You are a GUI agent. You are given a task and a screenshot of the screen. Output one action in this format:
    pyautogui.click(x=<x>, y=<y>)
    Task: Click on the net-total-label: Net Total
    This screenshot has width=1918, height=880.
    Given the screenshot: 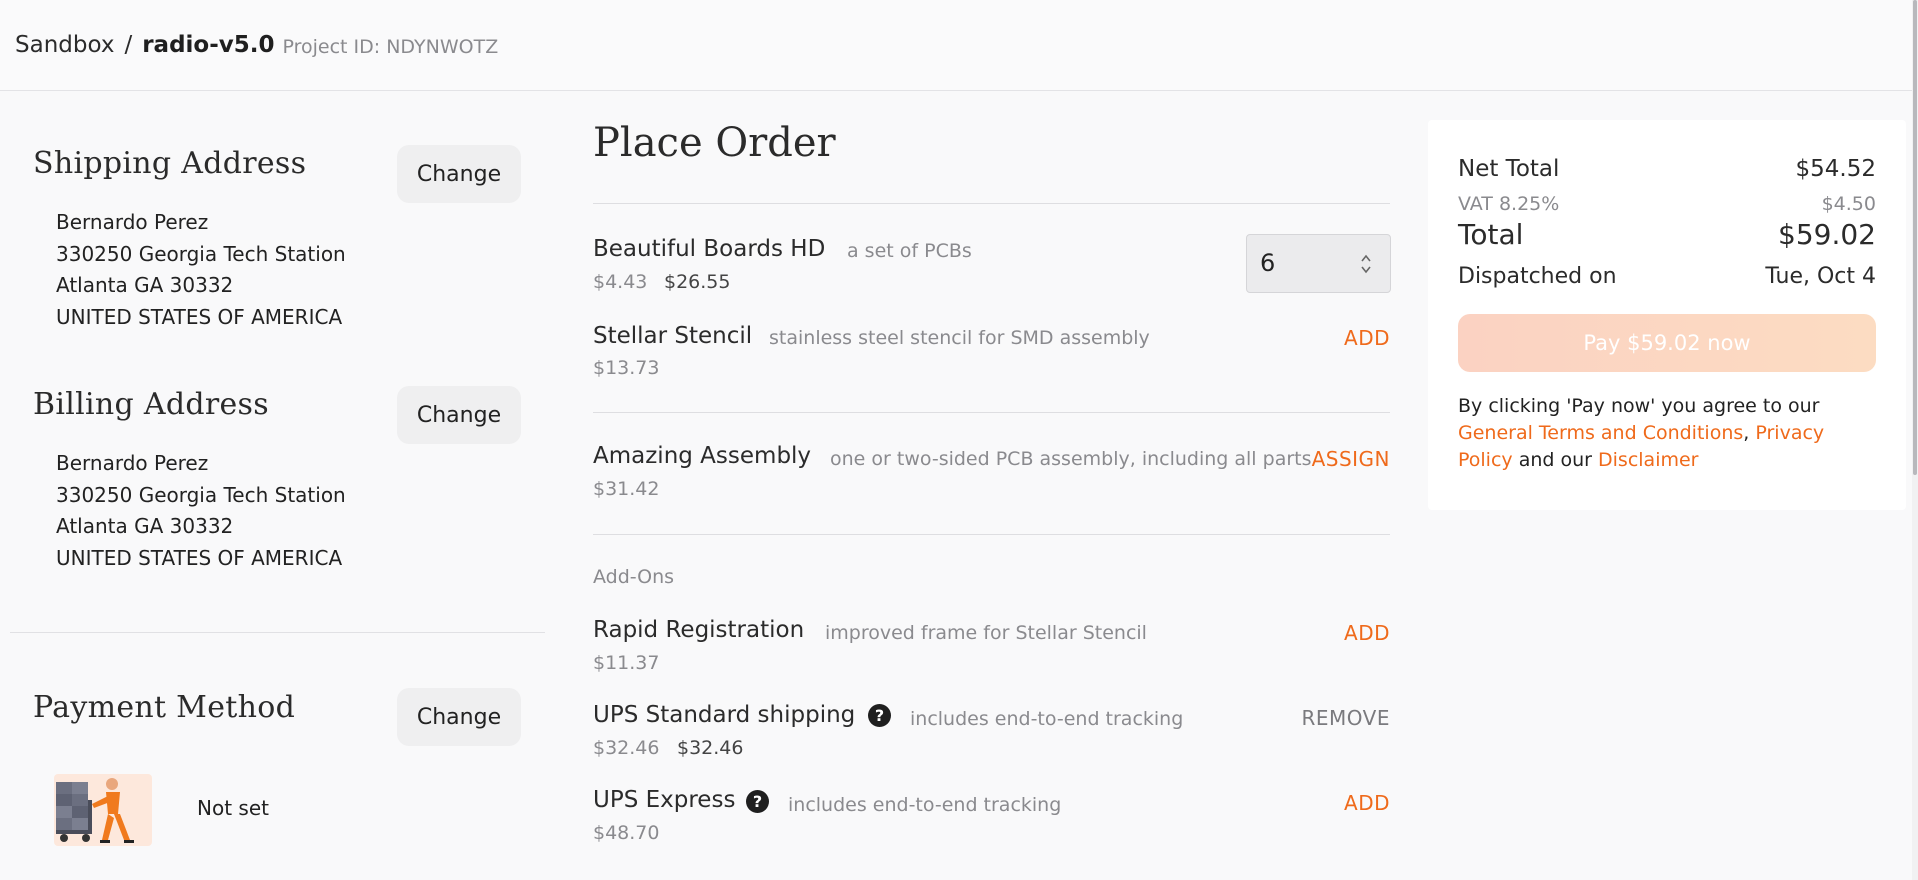 What is the action you would take?
    pyautogui.click(x=1509, y=169)
    